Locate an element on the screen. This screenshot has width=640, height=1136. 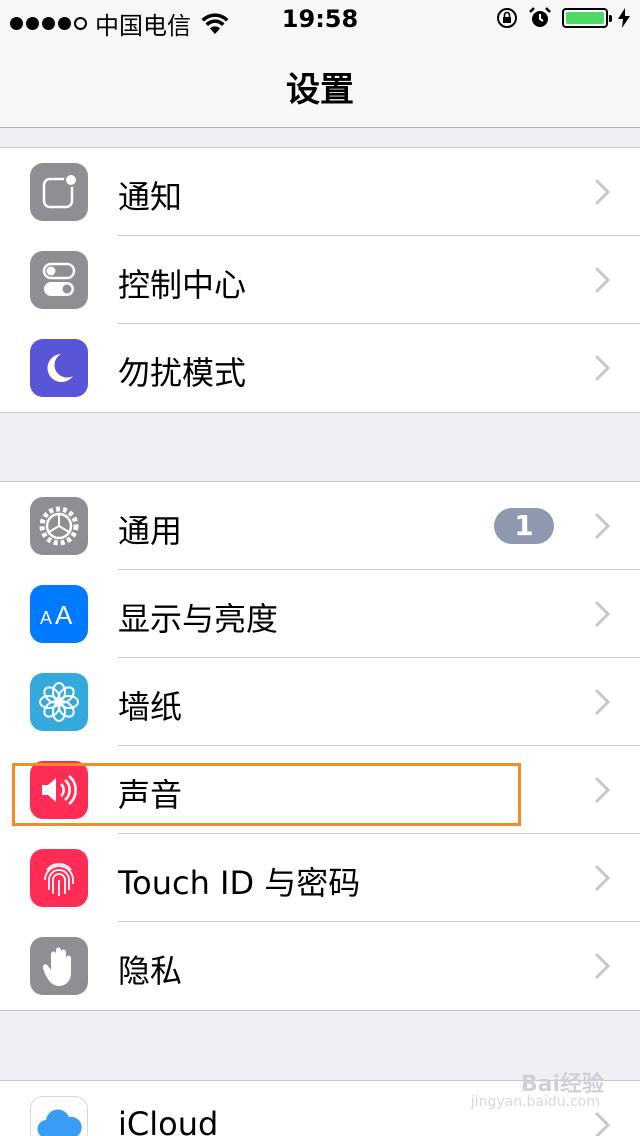
hand-icon is located at coordinates (59, 966).